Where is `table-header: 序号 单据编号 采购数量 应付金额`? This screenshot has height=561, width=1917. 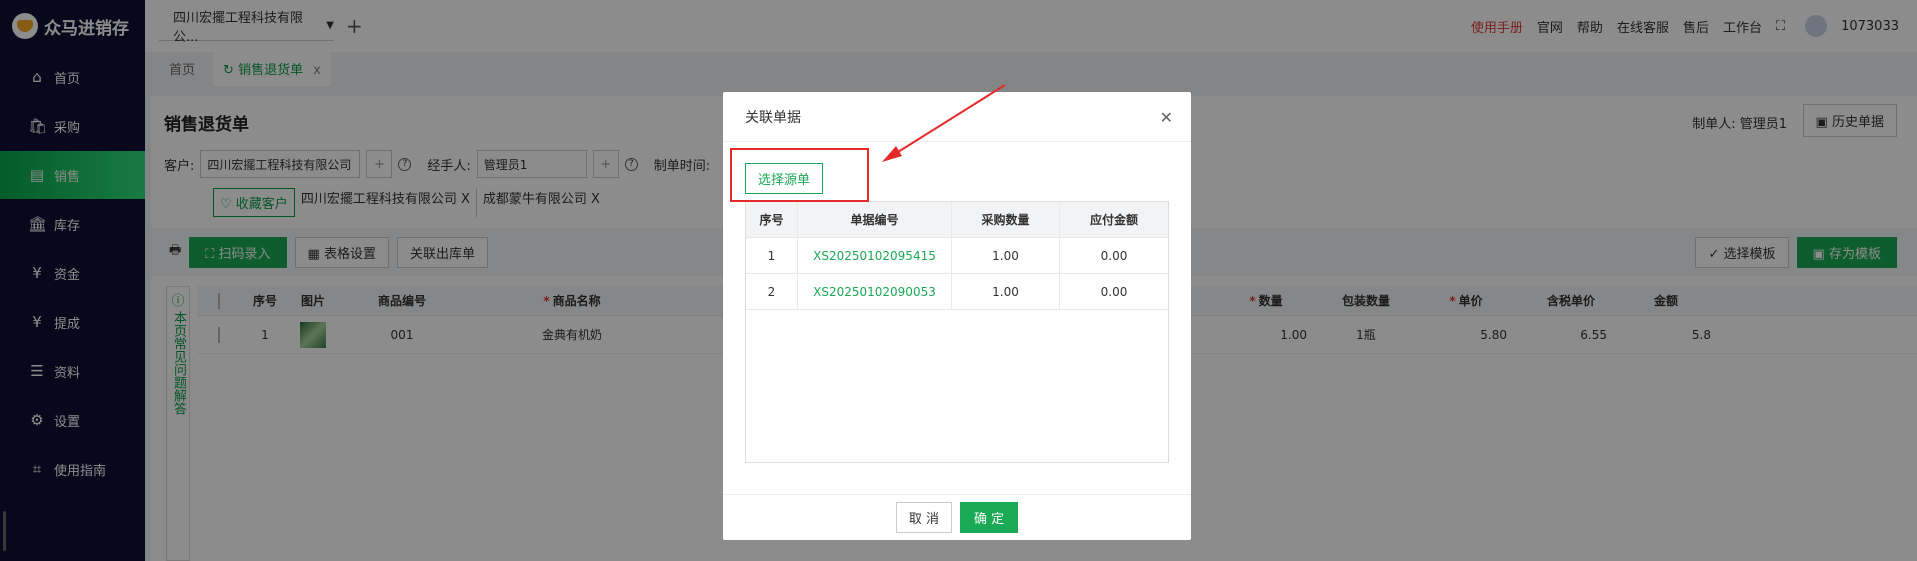
table-header: 序号 单据编号 采购数量 应付金额 is located at coordinates (957, 220).